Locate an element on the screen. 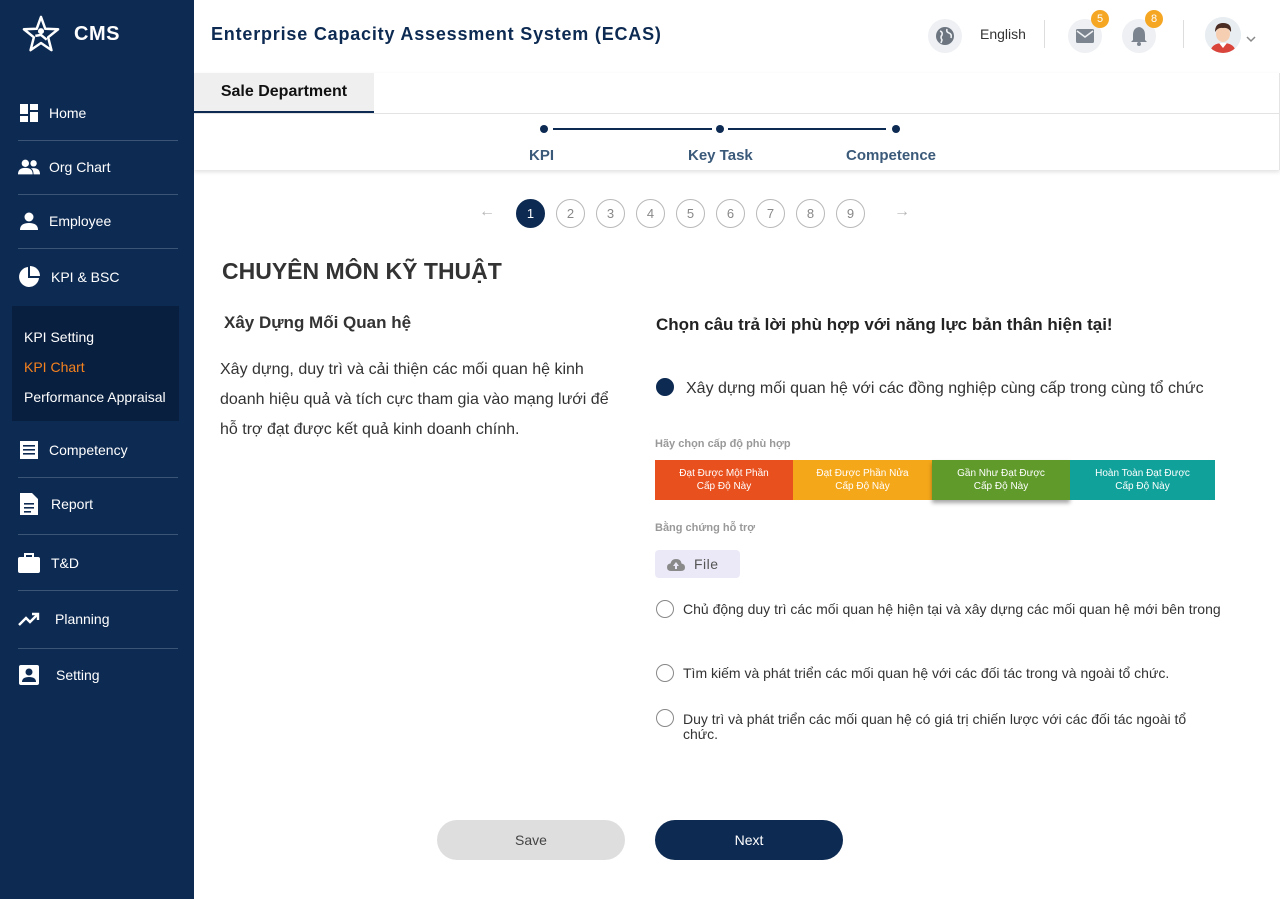 Image resolution: width=1280 pixels, height=899 pixels. save-button: Save is located at coordinates (531, 840).